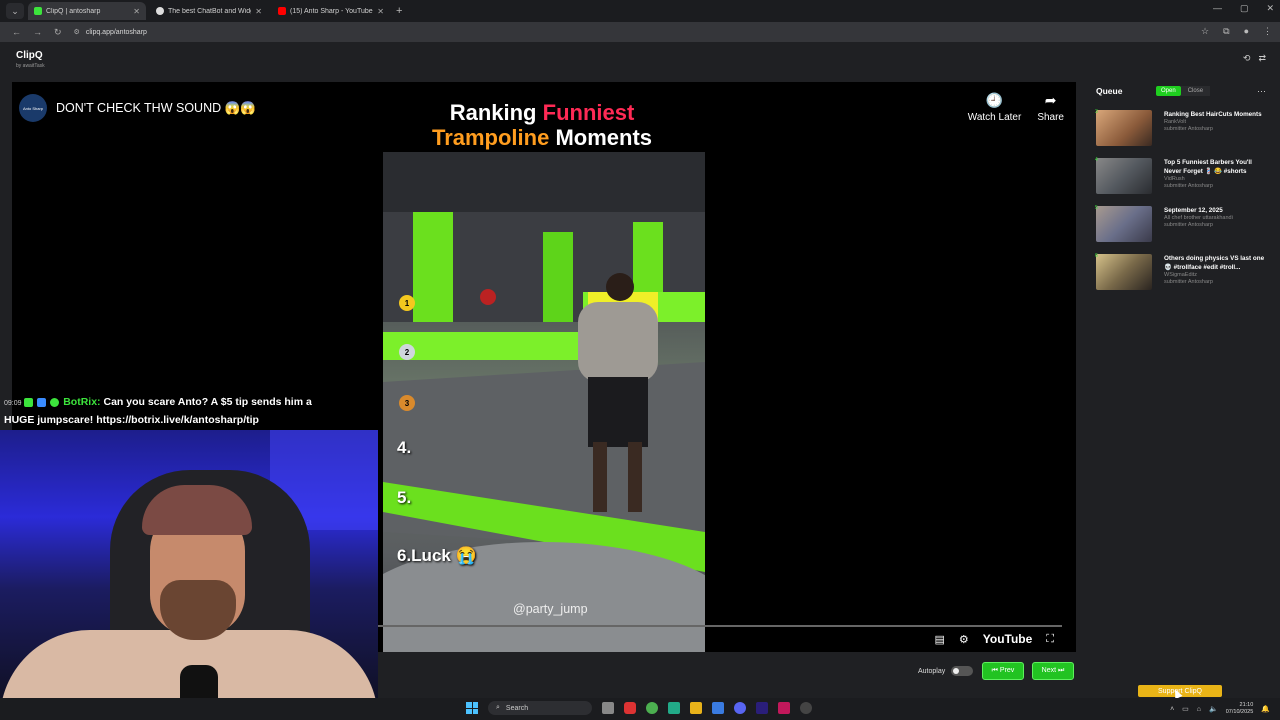  I want to click on share-button: ➦ Share, so click(1050, 107).